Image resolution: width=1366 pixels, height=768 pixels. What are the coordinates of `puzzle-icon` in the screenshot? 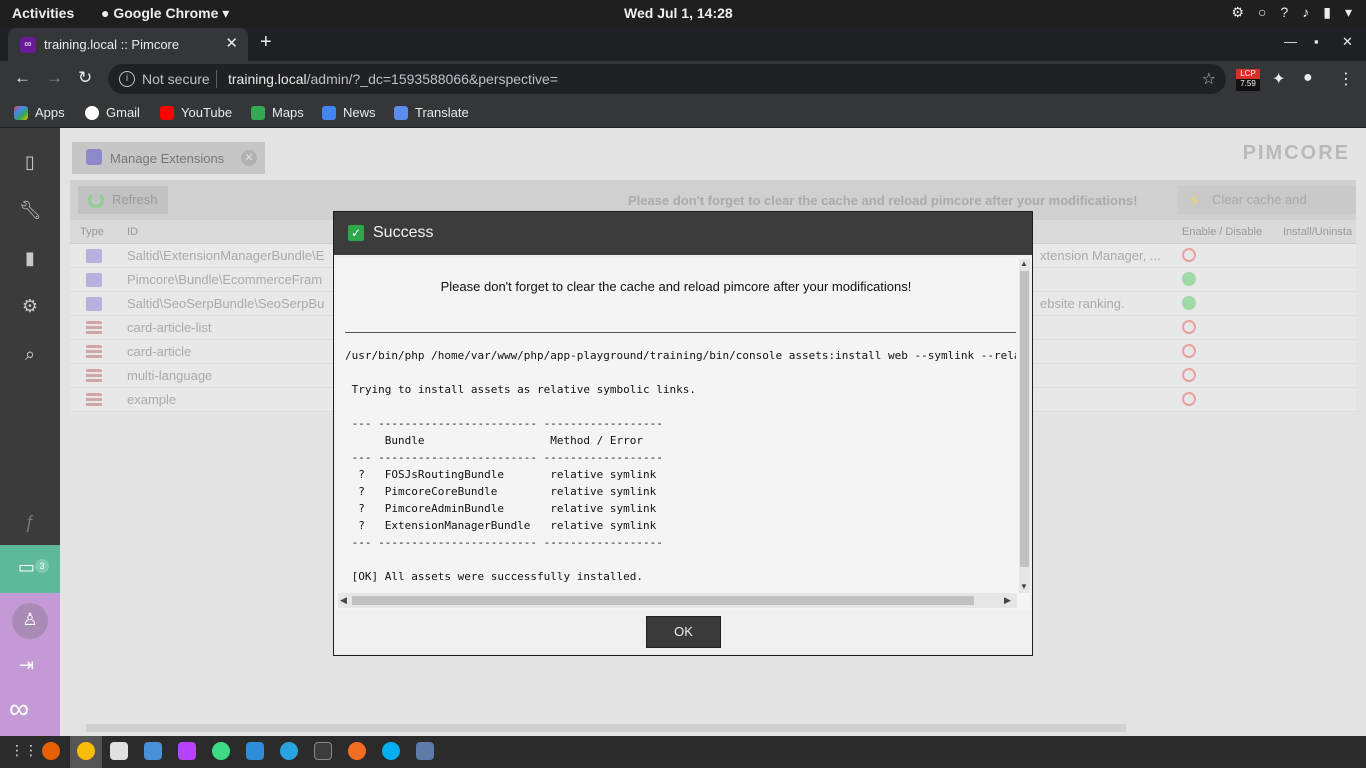 It's located at (94, 157).